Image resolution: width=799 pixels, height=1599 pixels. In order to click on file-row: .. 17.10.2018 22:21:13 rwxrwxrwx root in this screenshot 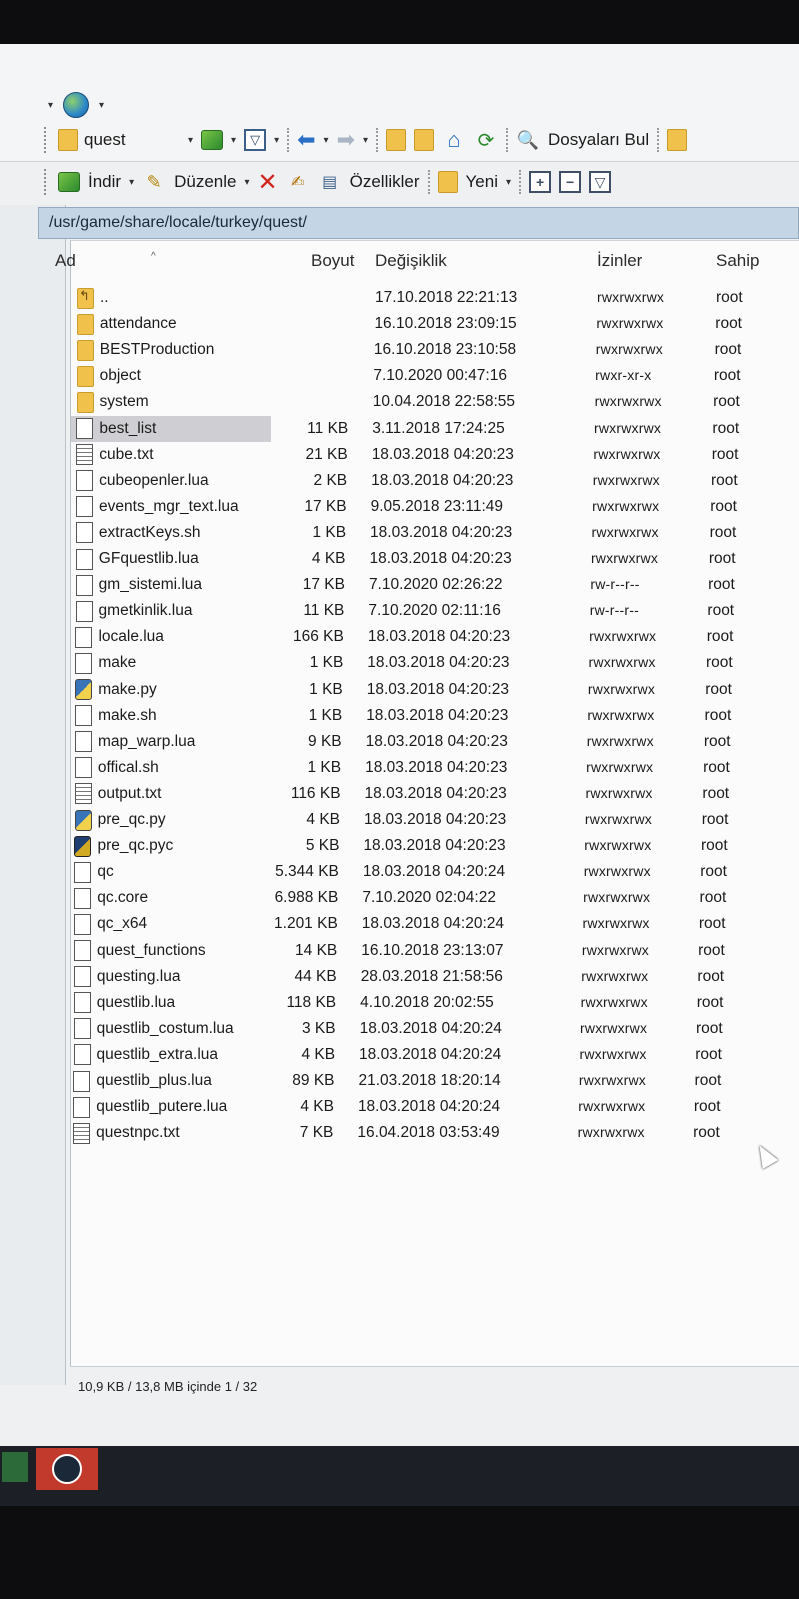, I will do `click(435, 298)`.